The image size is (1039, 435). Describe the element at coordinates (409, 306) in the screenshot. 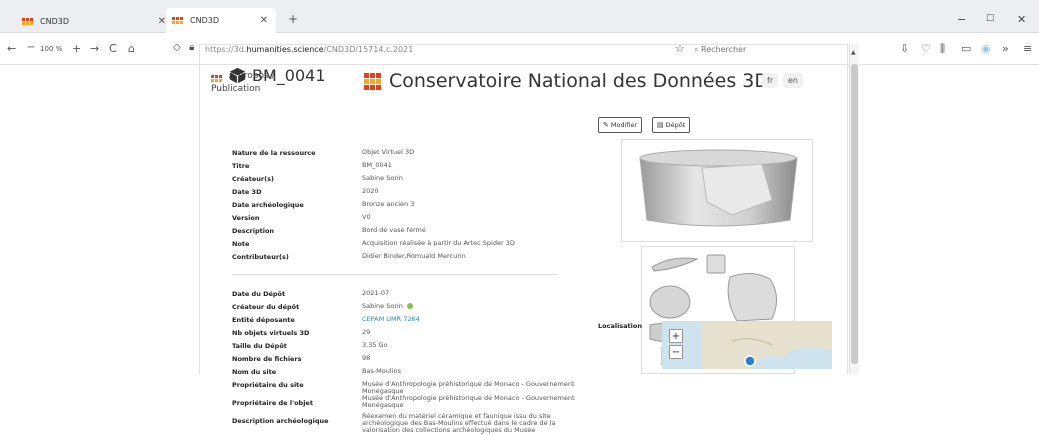

I see `online-status-icon` at that location.